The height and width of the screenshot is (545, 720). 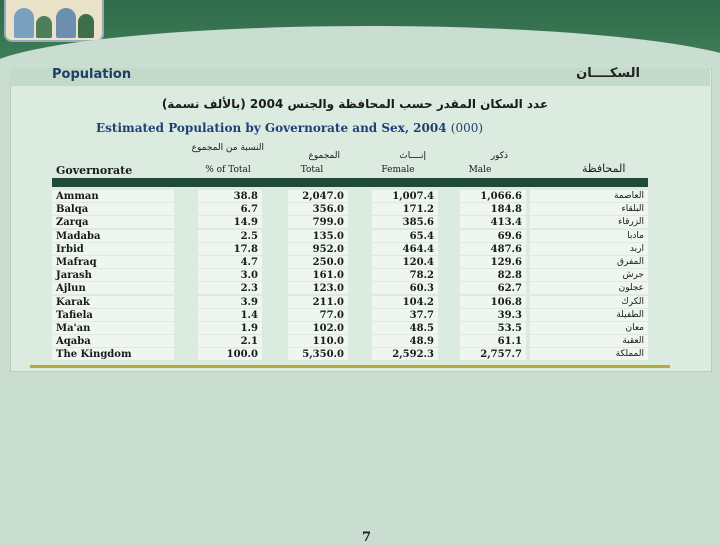 What do you see at coordinates (350, 236) in the screenshot?
I see `table-row: Madaba 2.5 135.0 65.4 69.6 مادبا` at bounding box center [350, 236].